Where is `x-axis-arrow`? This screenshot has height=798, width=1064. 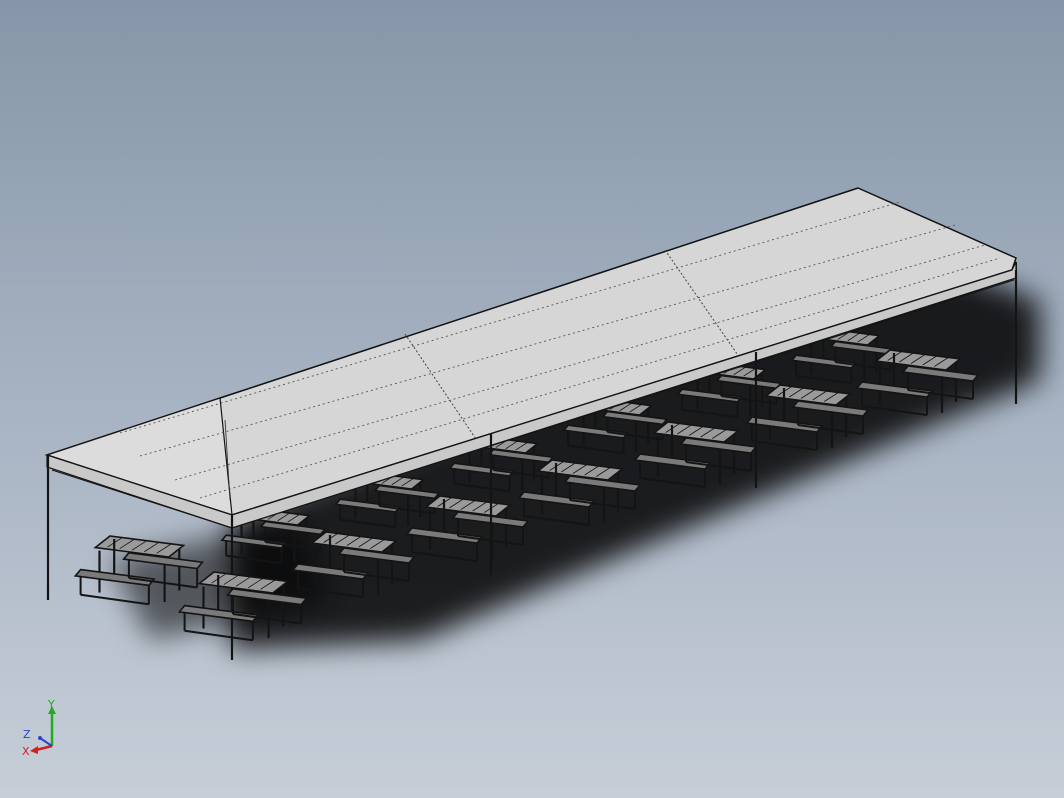 x-axis-arrow is located at coordinates (41, 749).